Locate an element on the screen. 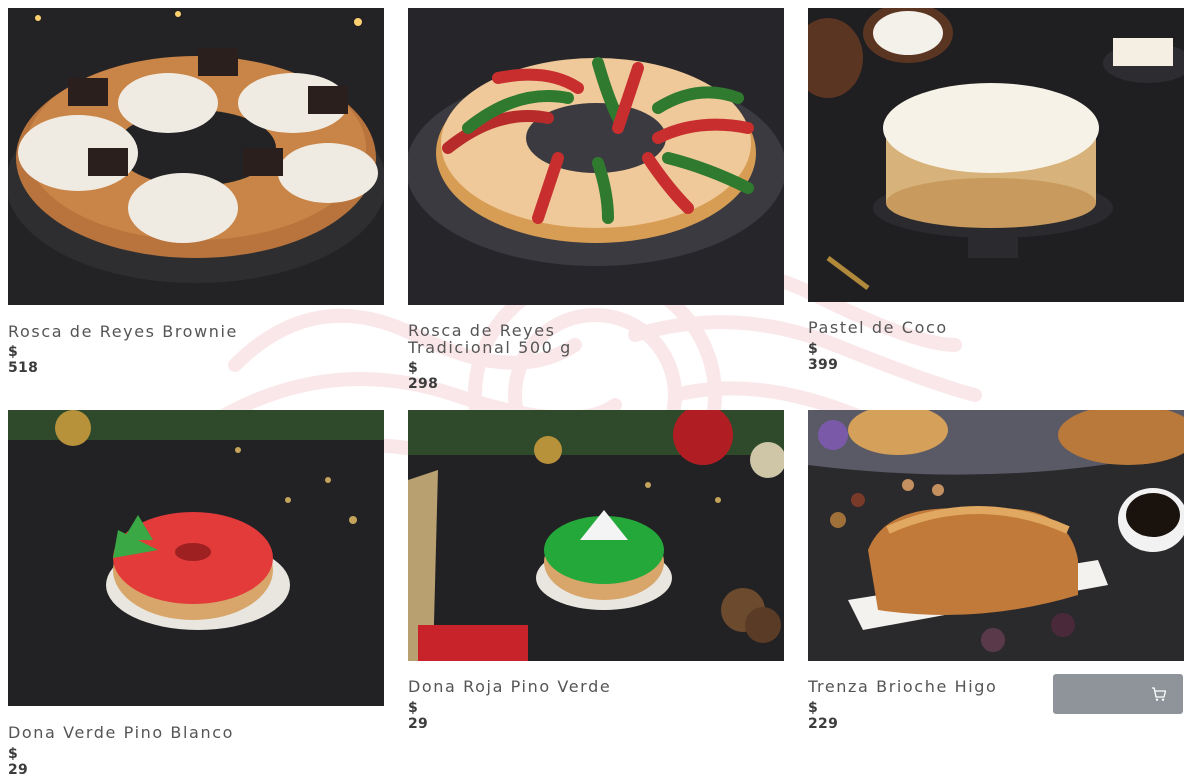 The width and height of the screenshot is (1194, 778). rosca-brownie-photo-icon is located at coordinates (196, 156).